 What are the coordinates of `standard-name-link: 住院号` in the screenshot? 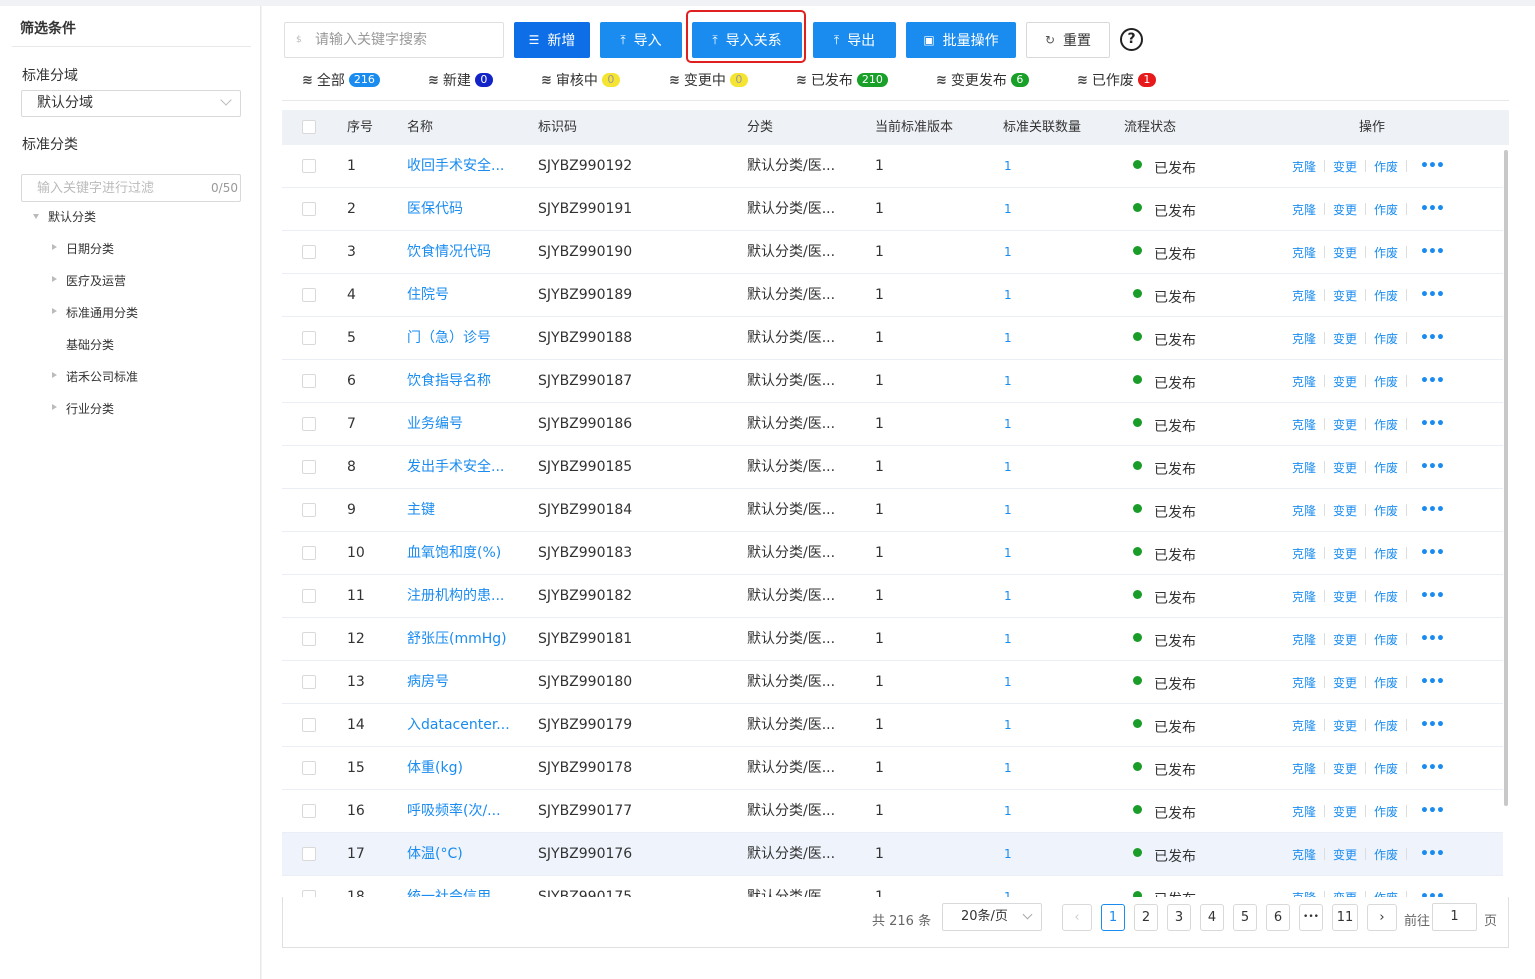 It's located at (428, 295).